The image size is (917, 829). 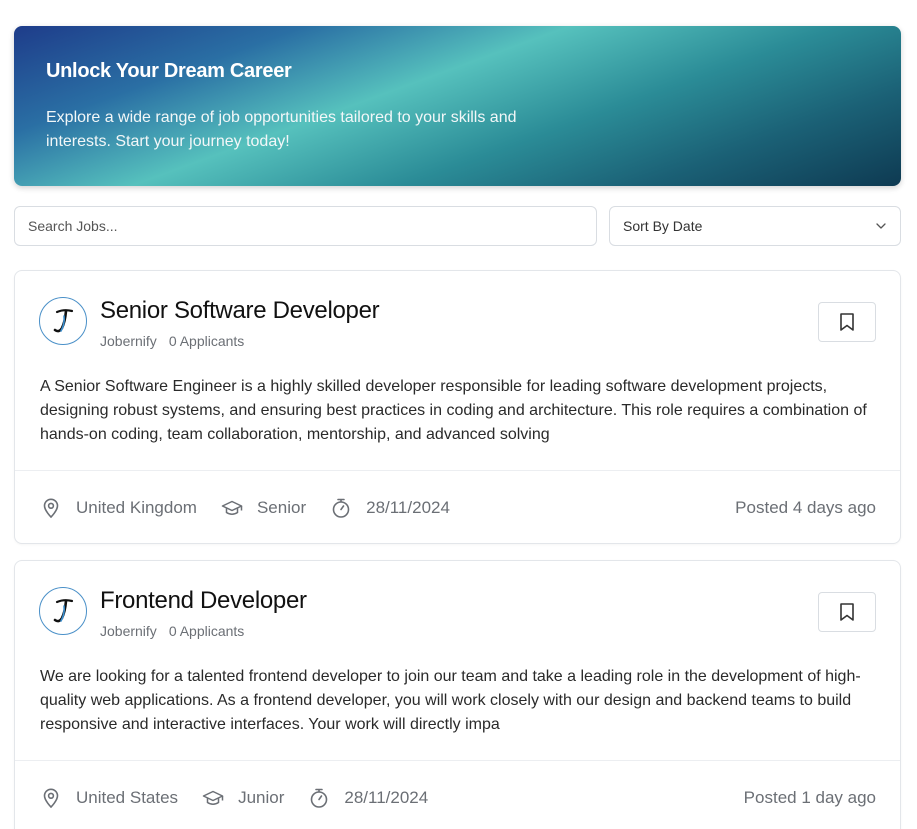 I want to click on job-level: Junior, so click(x=243, y=798).